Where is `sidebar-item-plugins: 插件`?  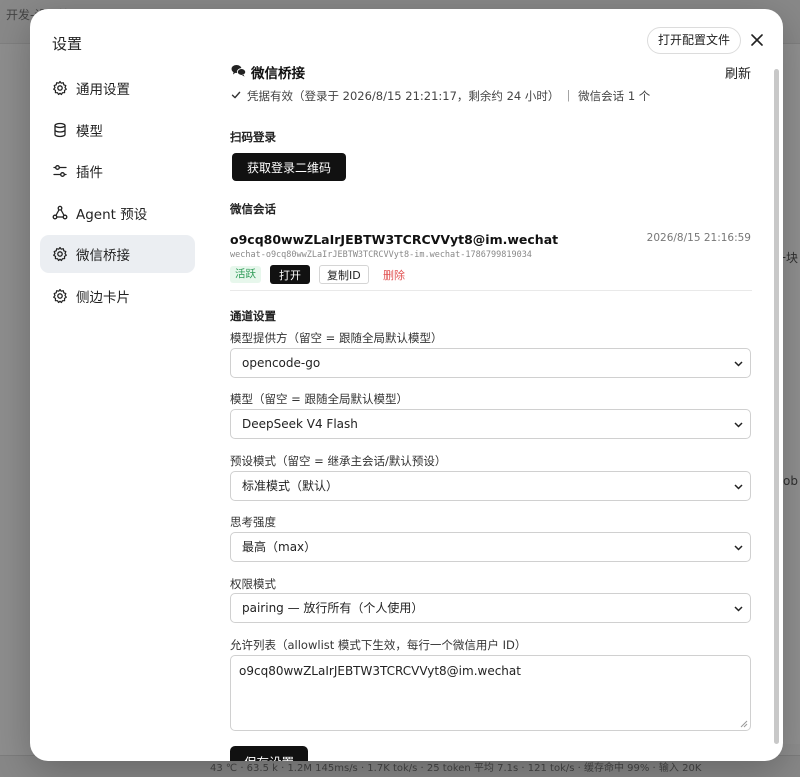
sidebar-item-plugins: 插件 is located at coordinates (117, 171).